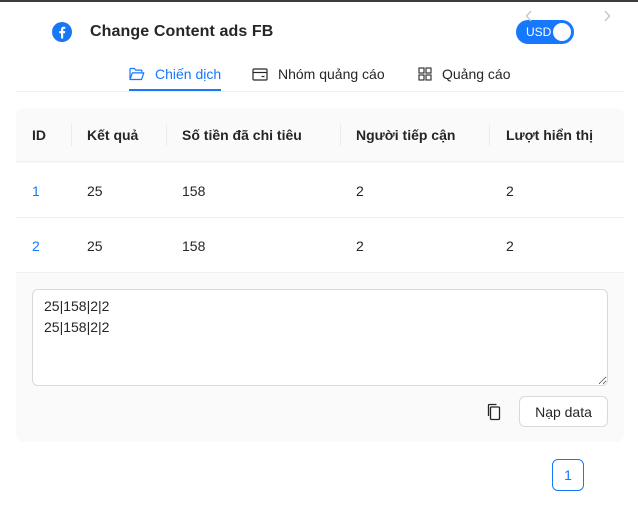 The height and width of the screenshot is (520, 638). I want to click on folder-open-icon, so click(137, 74).